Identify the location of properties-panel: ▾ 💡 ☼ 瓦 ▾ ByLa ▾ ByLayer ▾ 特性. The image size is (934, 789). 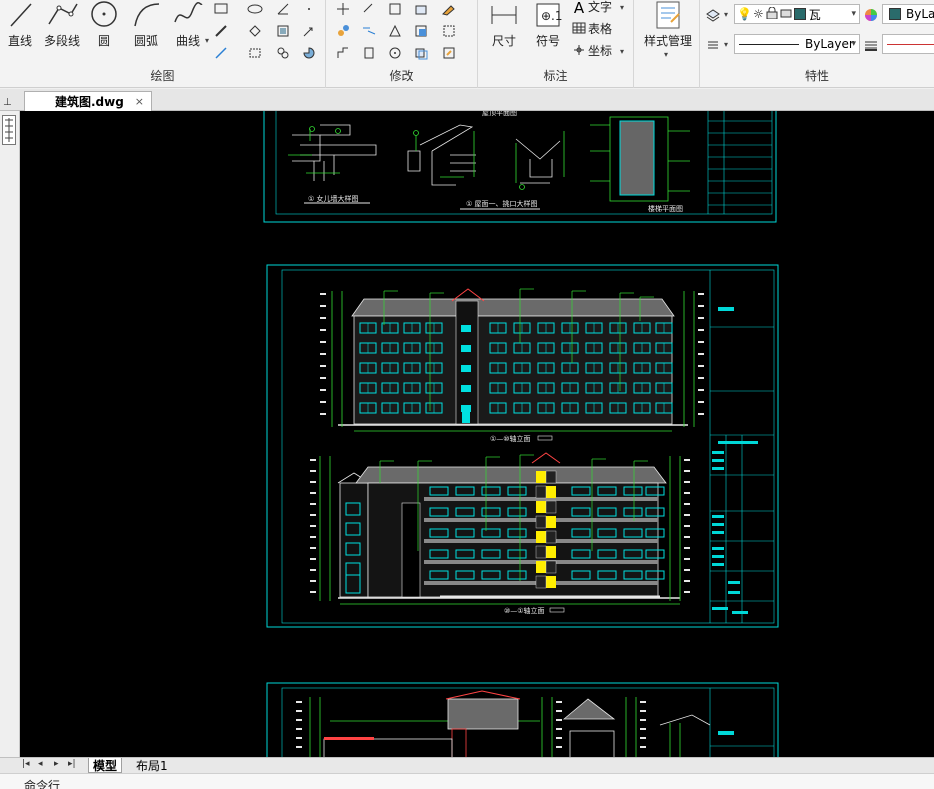
(817, 44).